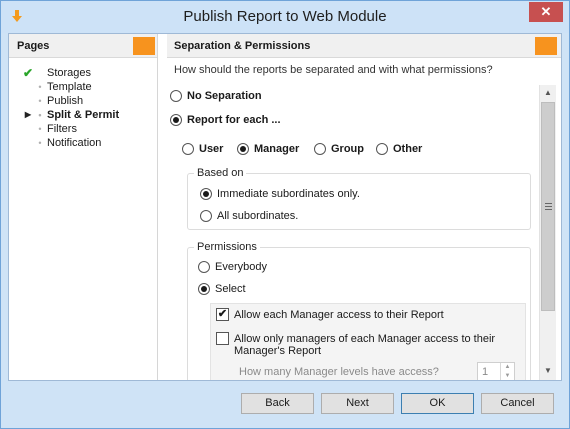  Describe the element at coordinates (28, 73) in the screenshot. I see `check-icon: ✔` at that location.